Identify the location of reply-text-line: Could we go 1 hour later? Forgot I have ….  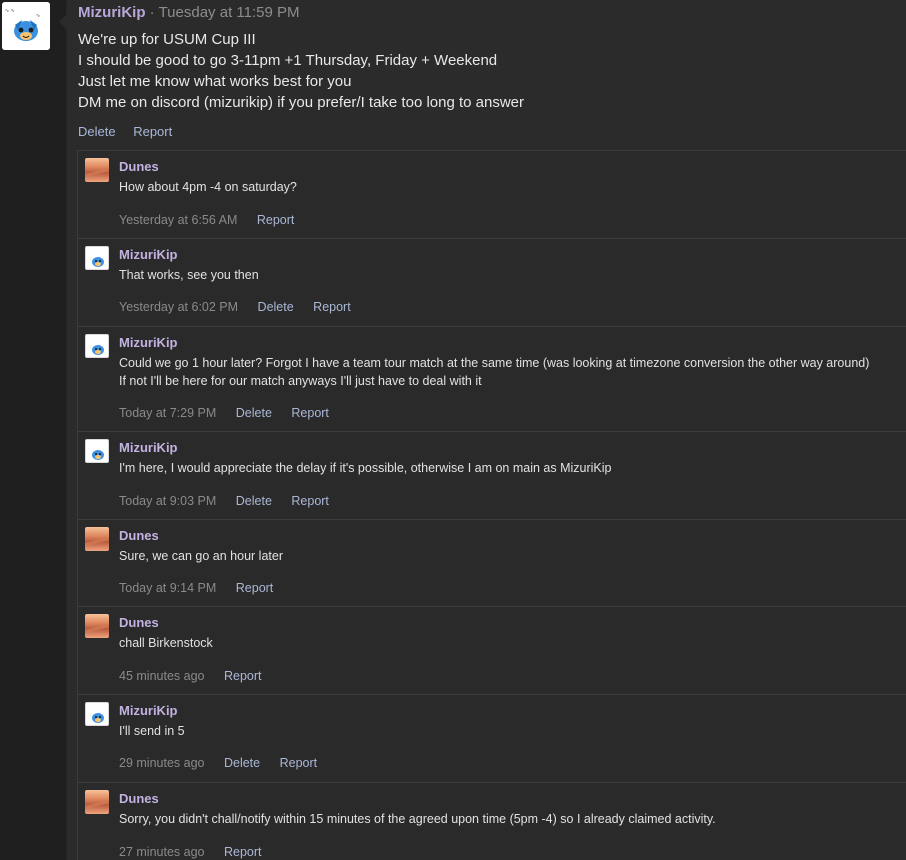
(494, 363).